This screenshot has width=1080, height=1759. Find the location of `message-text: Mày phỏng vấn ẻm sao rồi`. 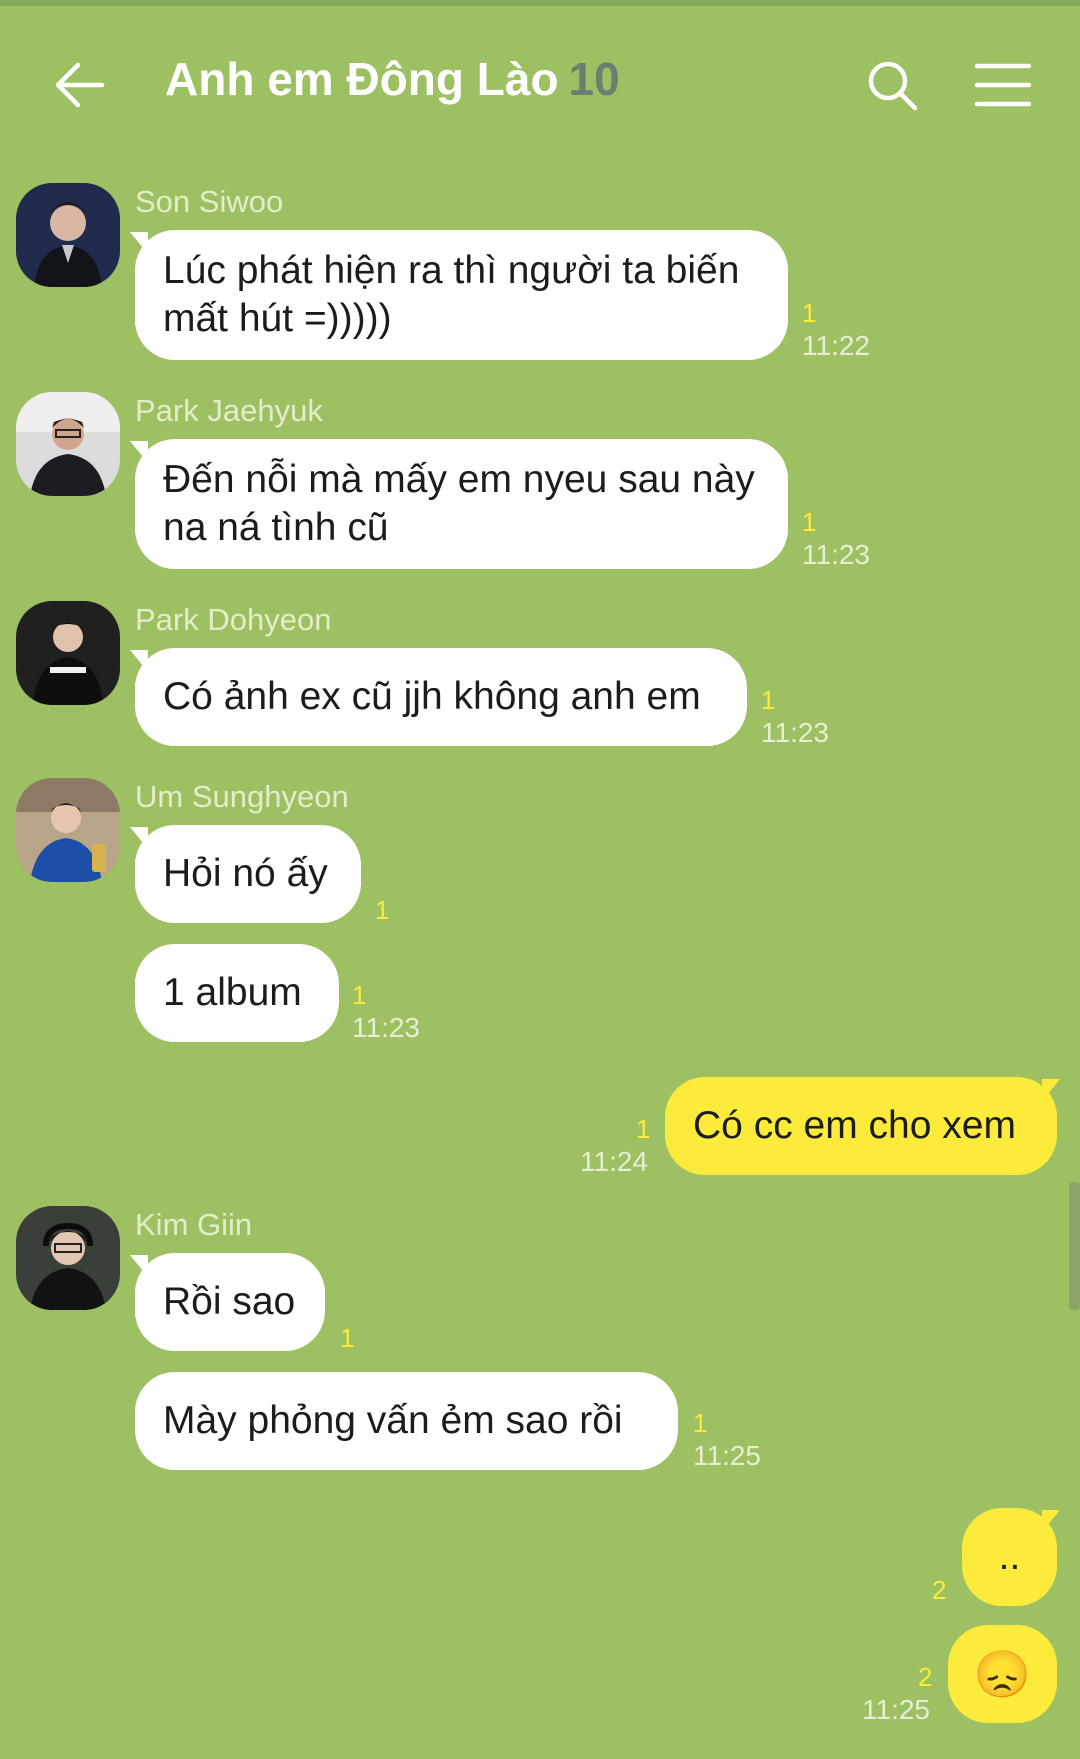

message-text: Mày phỏng vấn ẻm sao rồi is located at coordinates (393, 1420).